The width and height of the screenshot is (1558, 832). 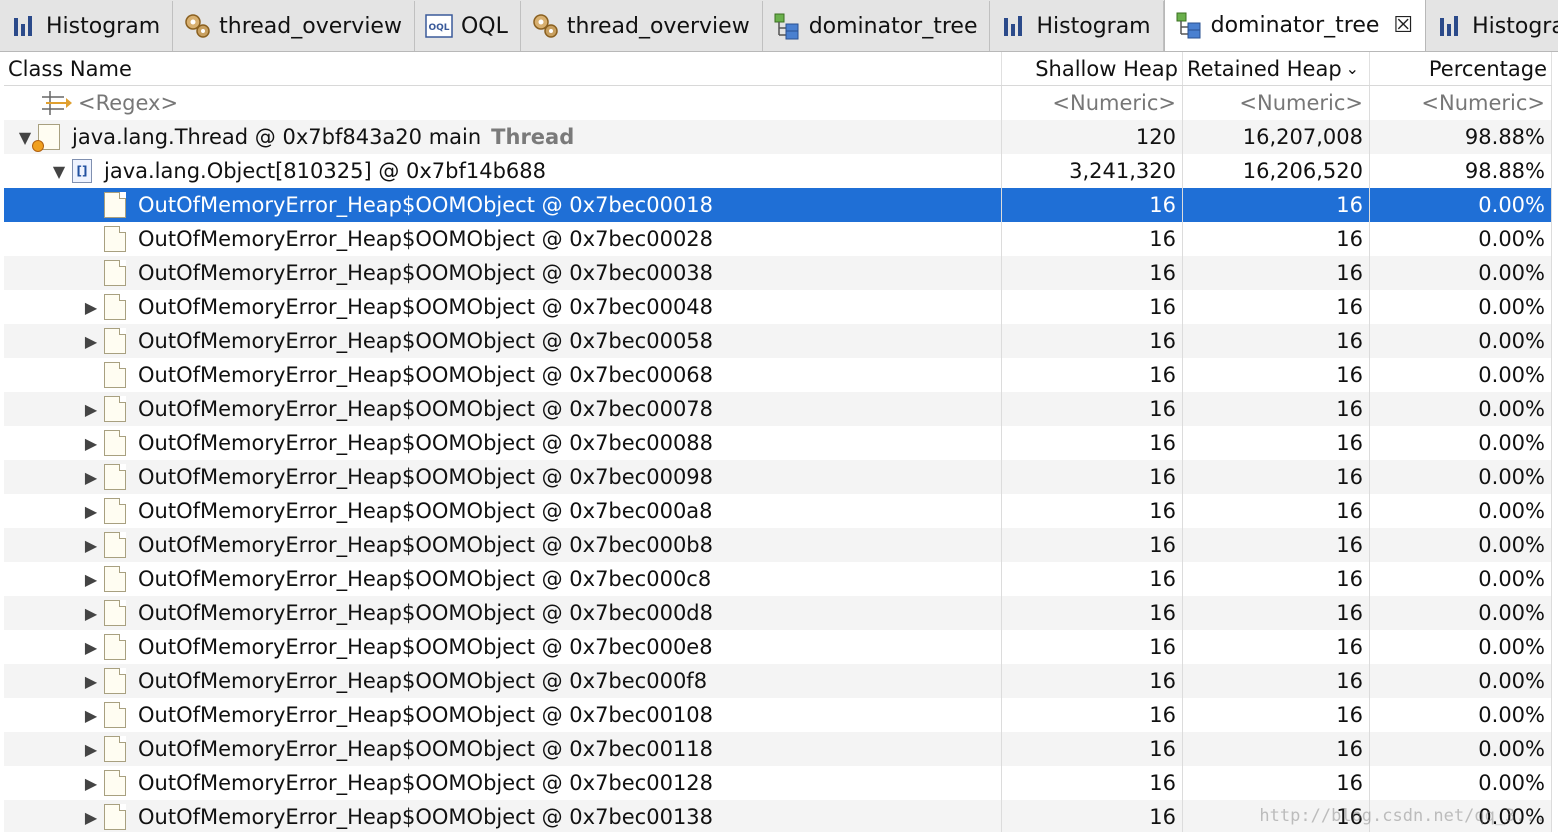 What do you see at coordinates (1302, 137) in the screenshot?
I see `retained-heap-value: 16,207,008` at bounding box center [1302, 137].